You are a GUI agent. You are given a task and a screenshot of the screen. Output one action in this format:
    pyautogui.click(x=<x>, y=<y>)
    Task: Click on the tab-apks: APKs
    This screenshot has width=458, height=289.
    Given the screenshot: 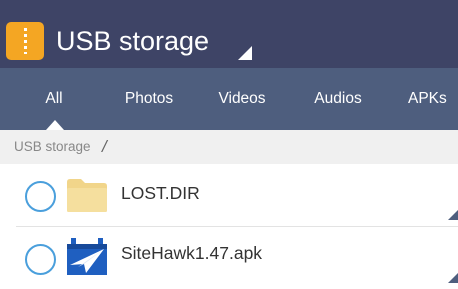 What is the action you would take?
    pyautogui.click(x=433, y=99)
    